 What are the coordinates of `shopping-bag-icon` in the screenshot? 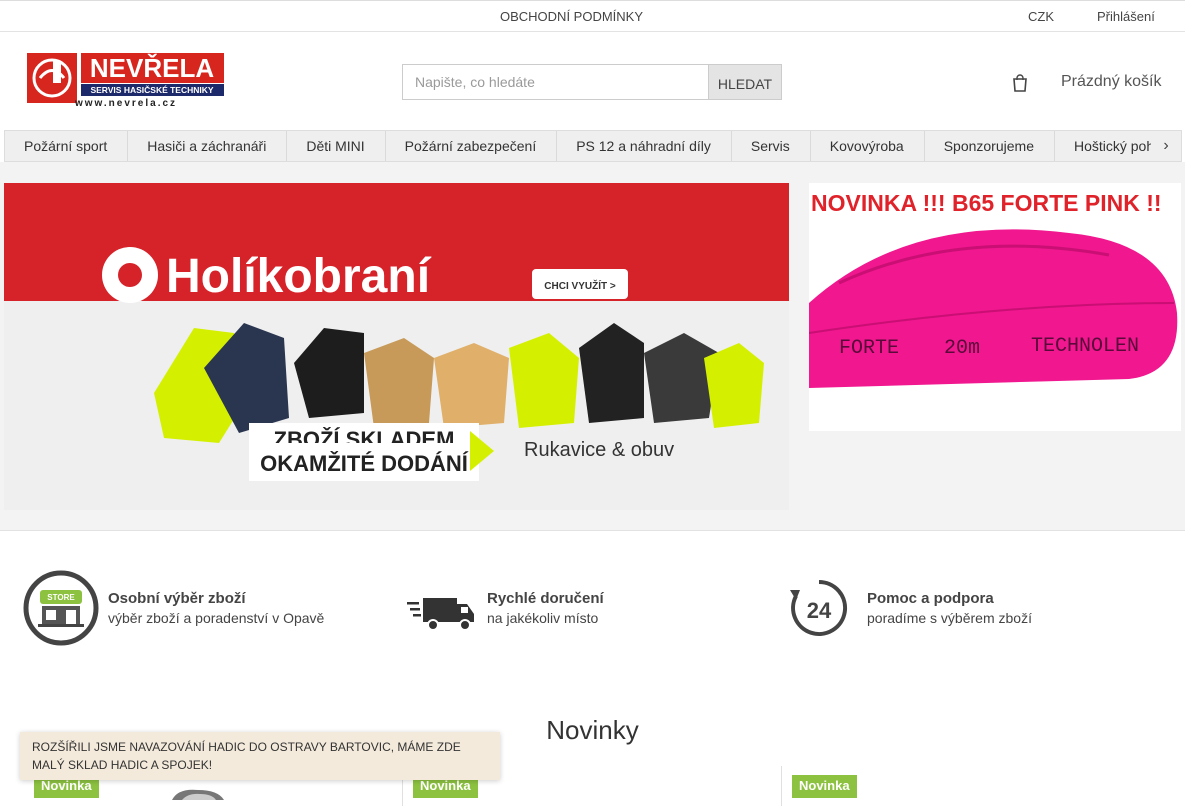 It's located at (1020, 83).